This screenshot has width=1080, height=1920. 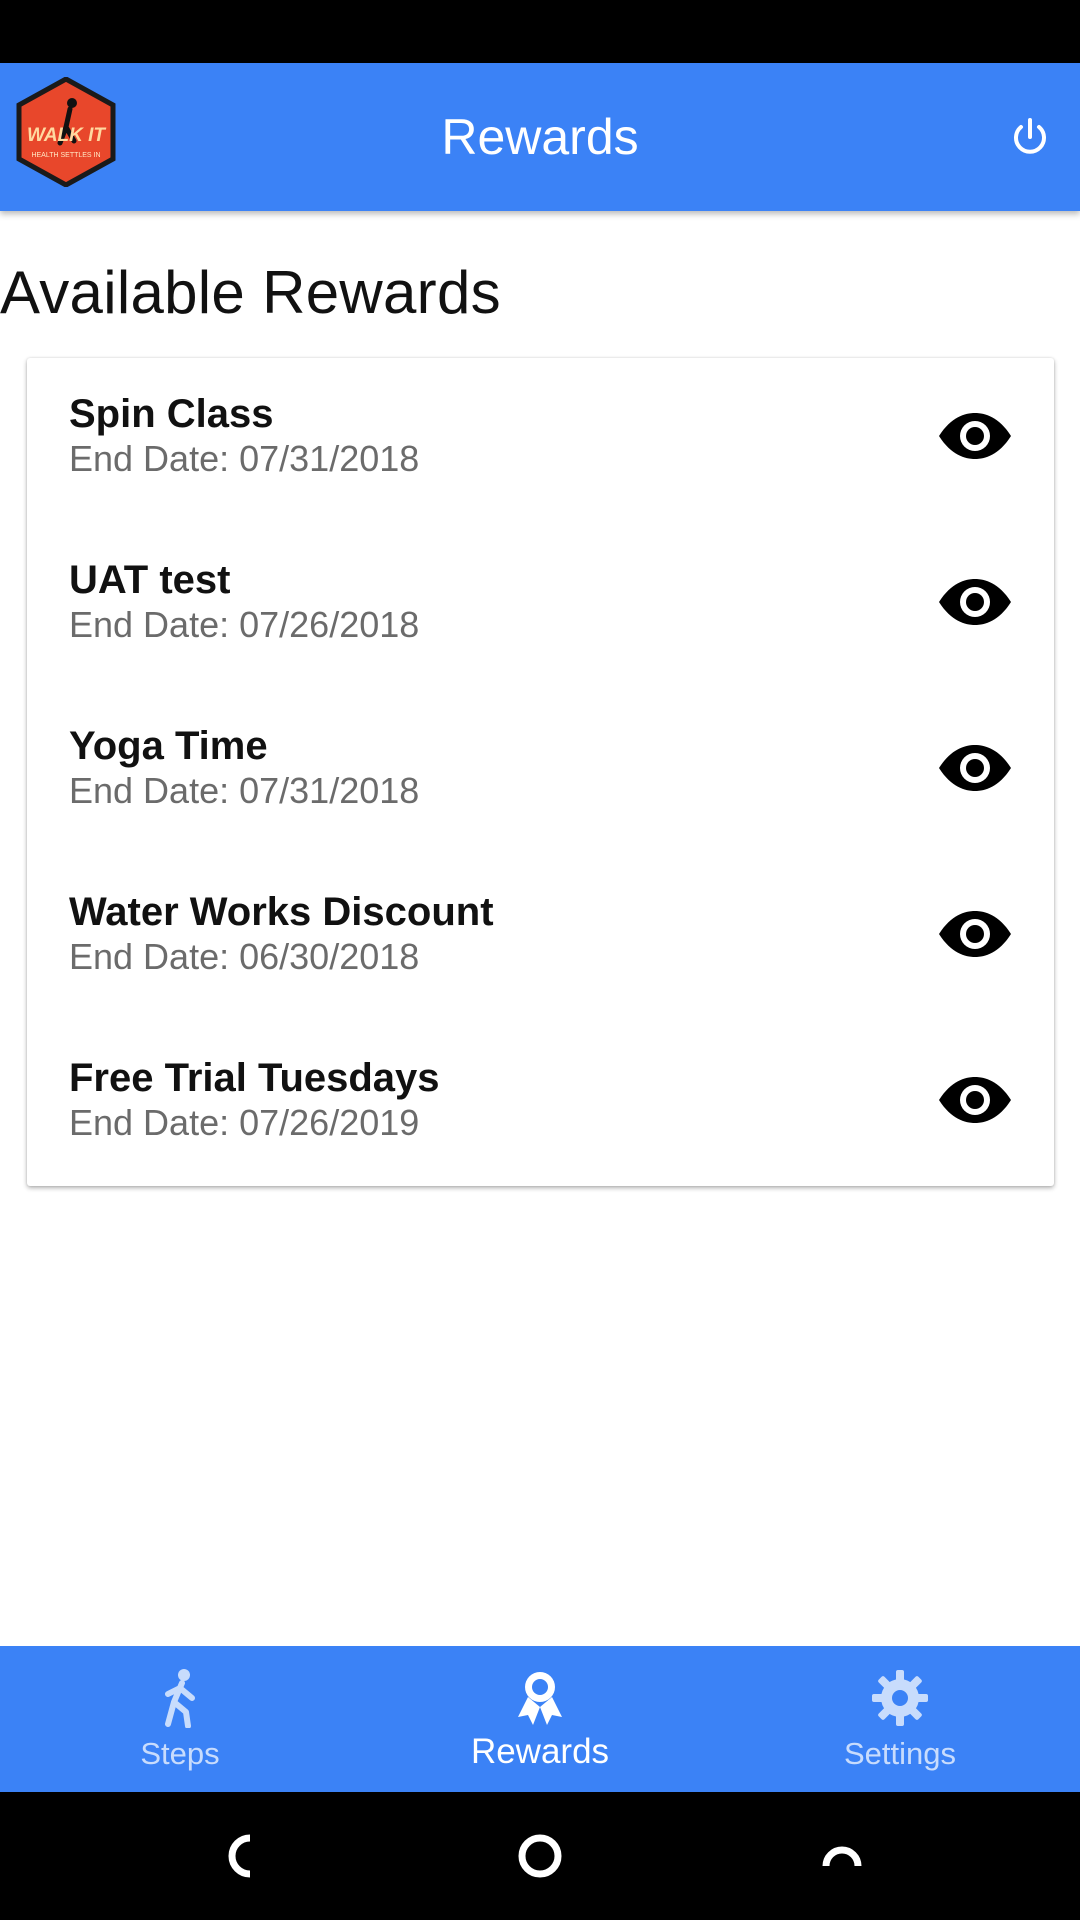 I want to click on back-icon, so click(x=239, y=1856).